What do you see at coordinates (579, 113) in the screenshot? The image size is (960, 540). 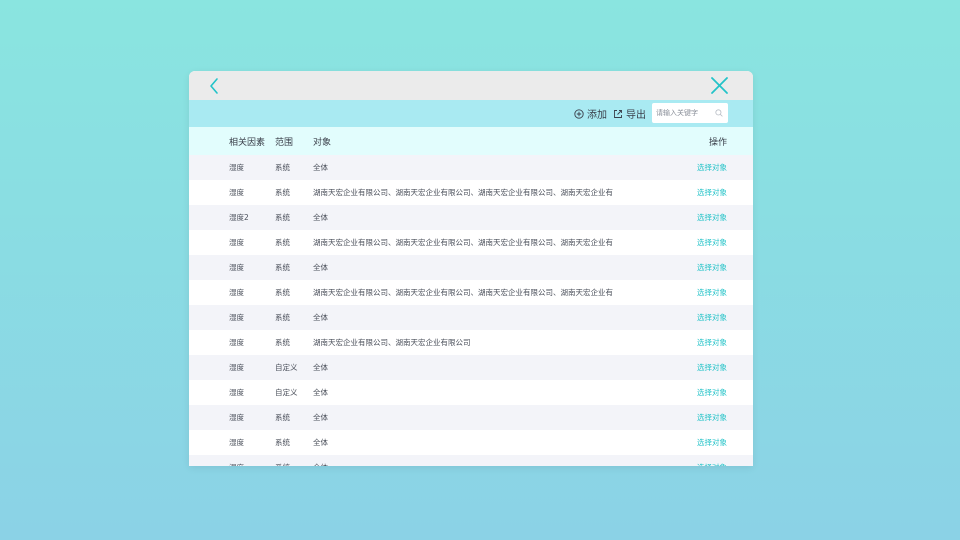 I see `plus-circle-icon` at bounding box center [579, 113].